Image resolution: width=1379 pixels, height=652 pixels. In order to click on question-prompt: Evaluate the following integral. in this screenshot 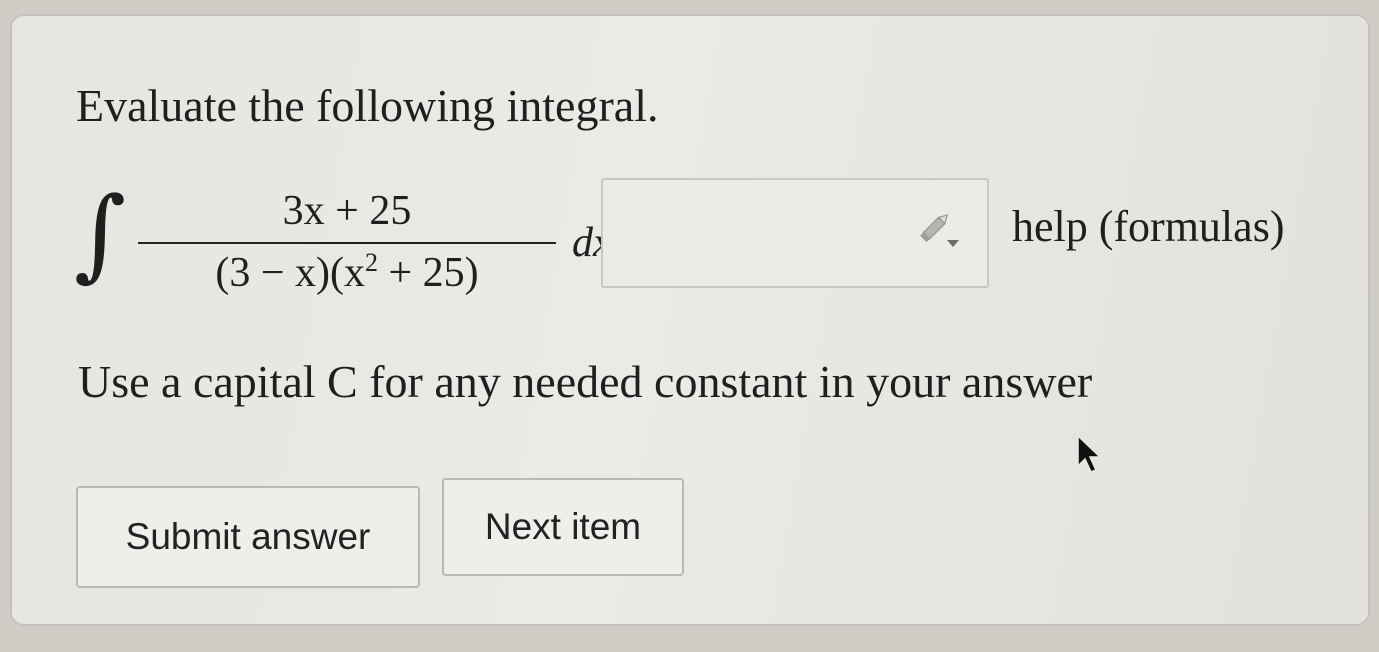, I will do `click(367, 105)`.